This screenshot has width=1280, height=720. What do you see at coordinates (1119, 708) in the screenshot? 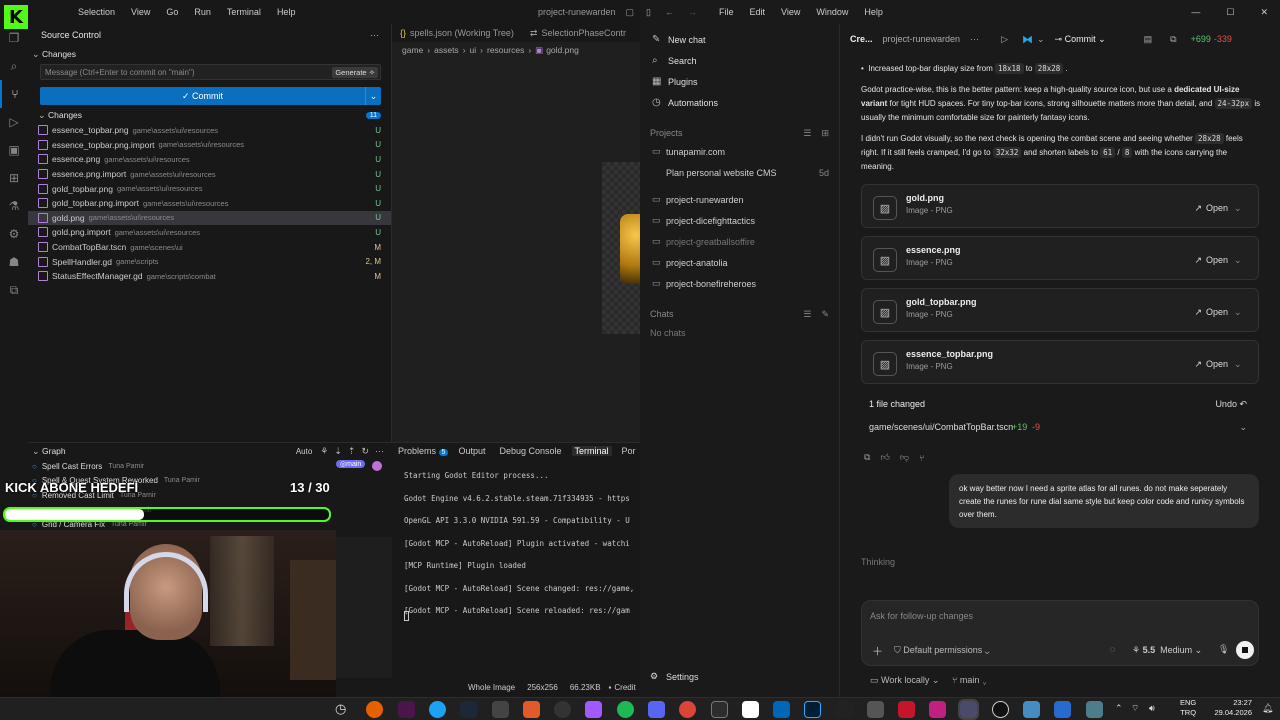
I see `tray-chevron-icon: ⌃` at bounding box center [1119, 708].